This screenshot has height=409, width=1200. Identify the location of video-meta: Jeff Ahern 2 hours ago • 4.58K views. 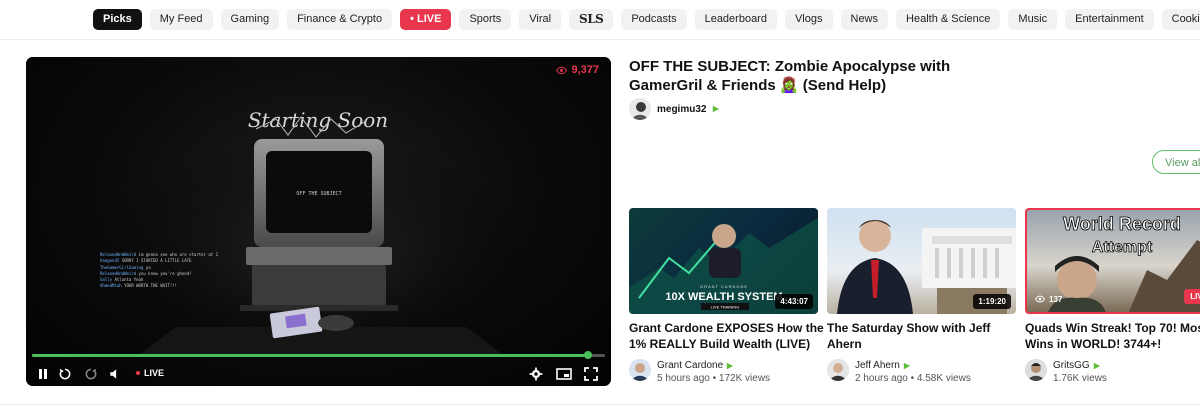
(913, 372).